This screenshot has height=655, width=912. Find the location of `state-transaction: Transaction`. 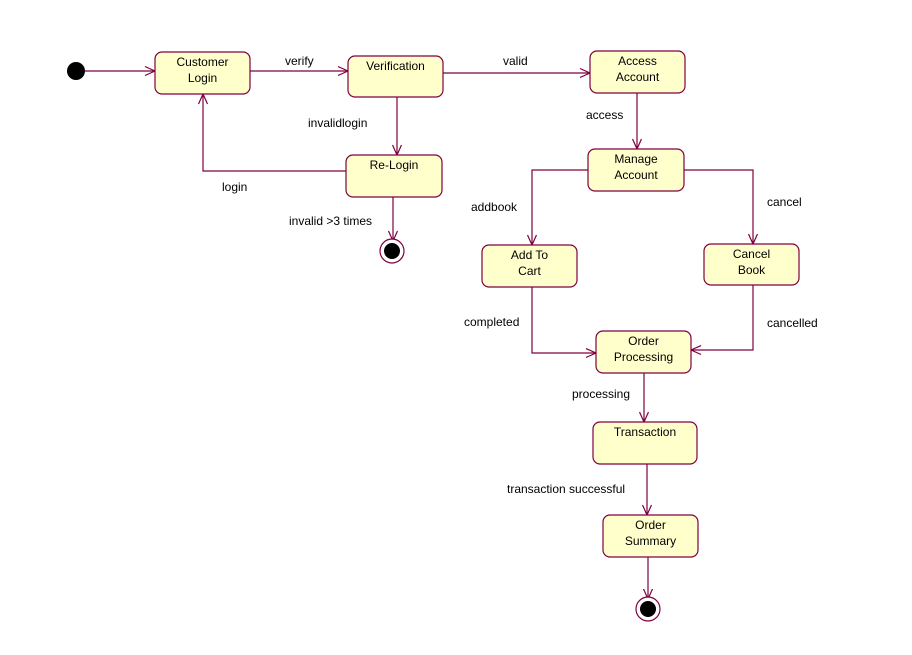

state-transaction: Transaction is located at coordinates (645, 443).